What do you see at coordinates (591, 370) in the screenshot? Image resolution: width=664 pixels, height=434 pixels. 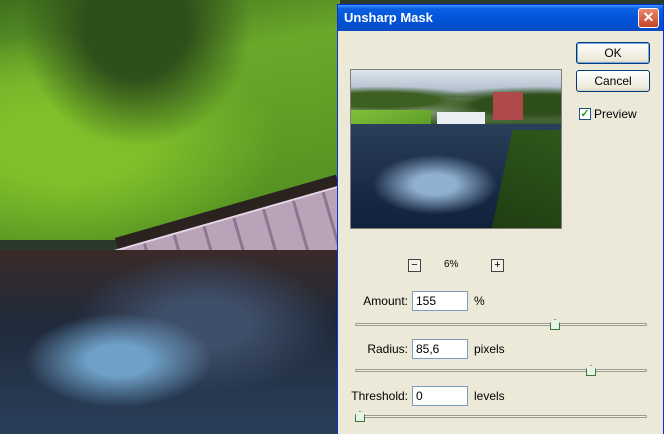 I see `radius-slider-thumb` at bounding box center [591, 370].